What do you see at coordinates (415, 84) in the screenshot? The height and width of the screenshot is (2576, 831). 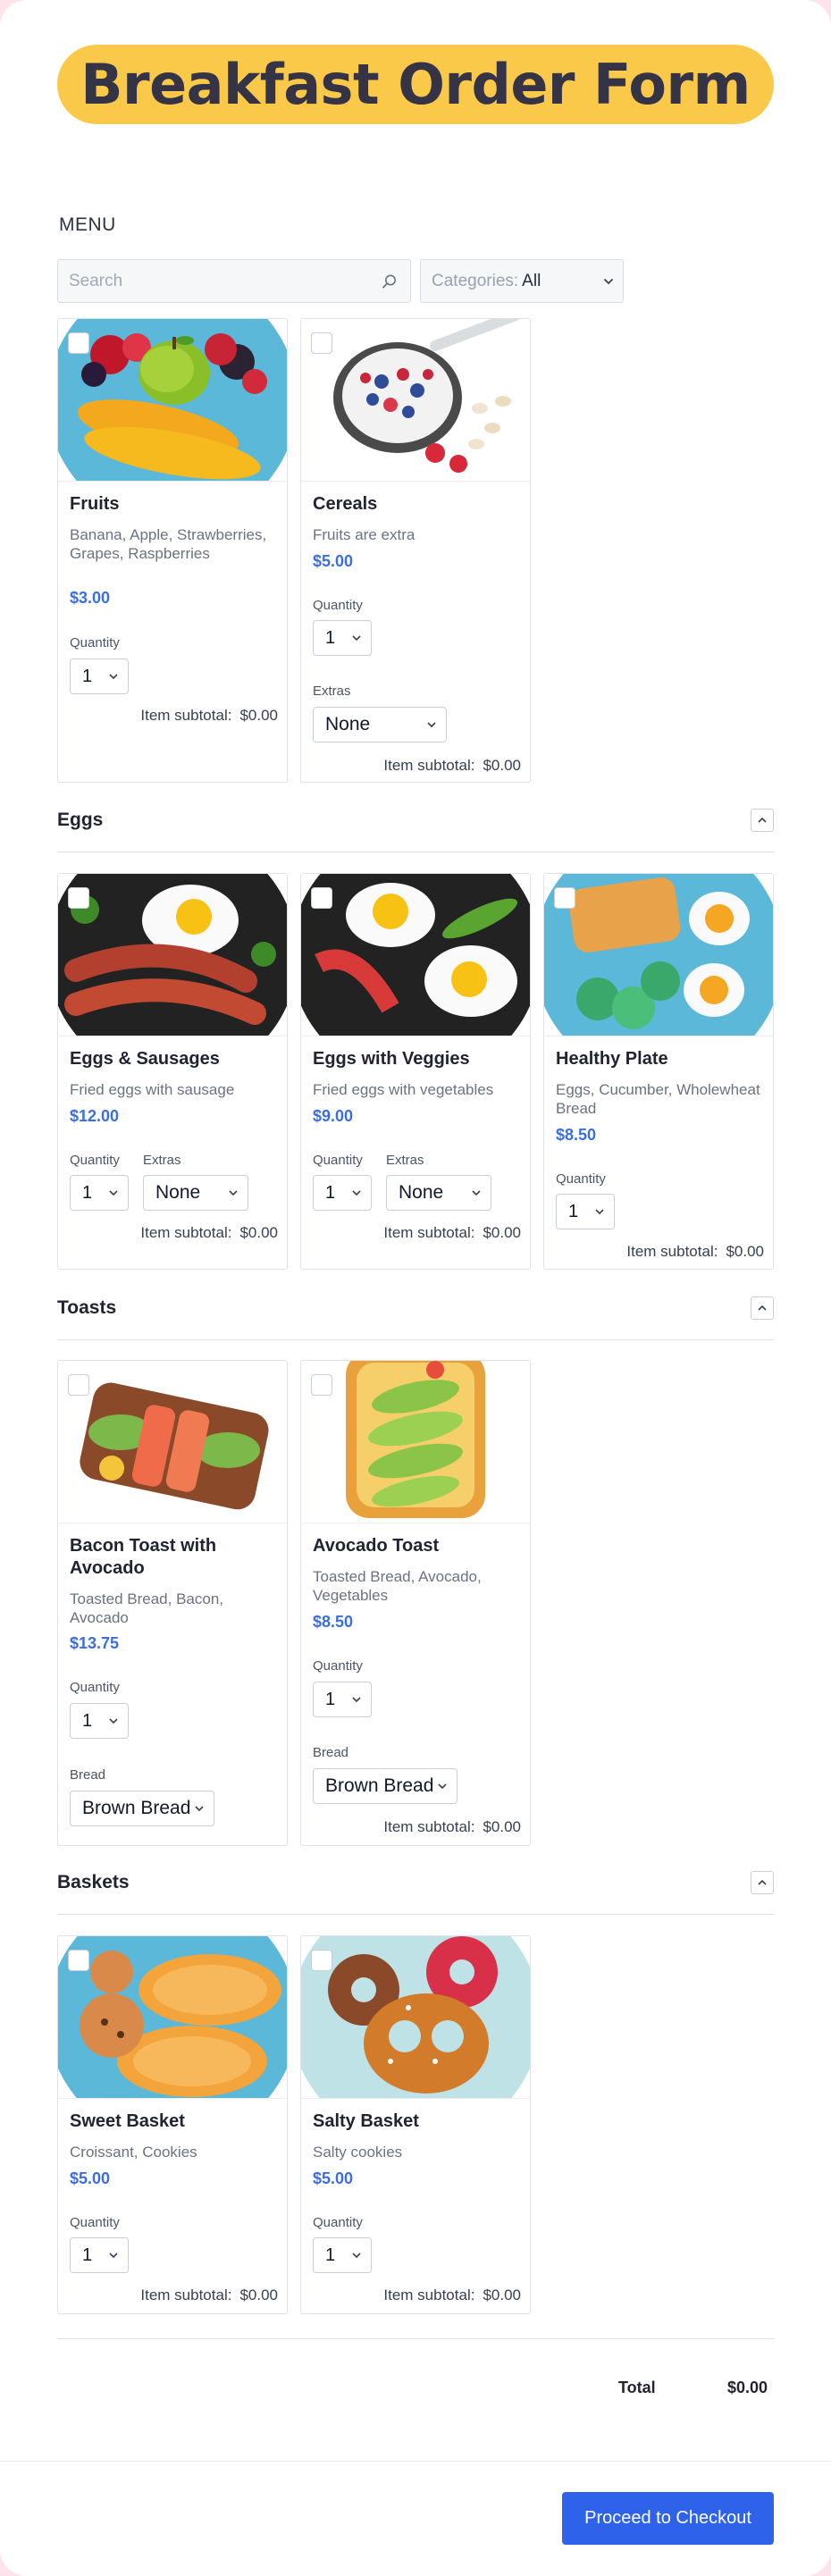 I see `form-title: Breakfast Order Form` at bounding box center [415, 84].